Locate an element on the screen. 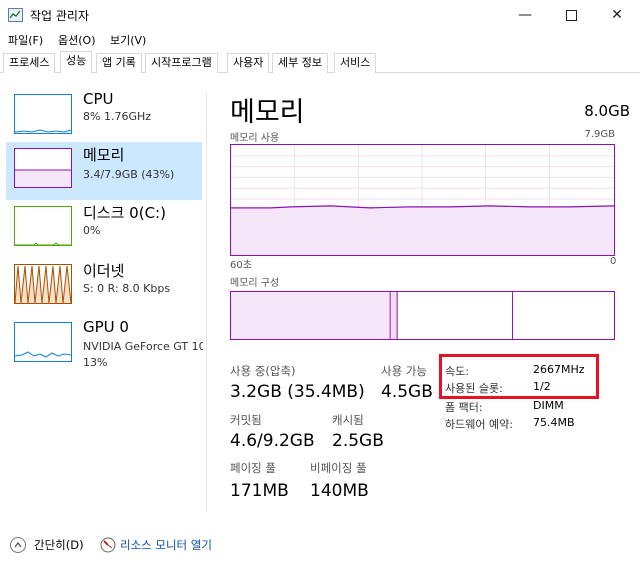 This screenshot has height=569, width=640. cached-value: 2.5GB is located at coordinates (358, 441).